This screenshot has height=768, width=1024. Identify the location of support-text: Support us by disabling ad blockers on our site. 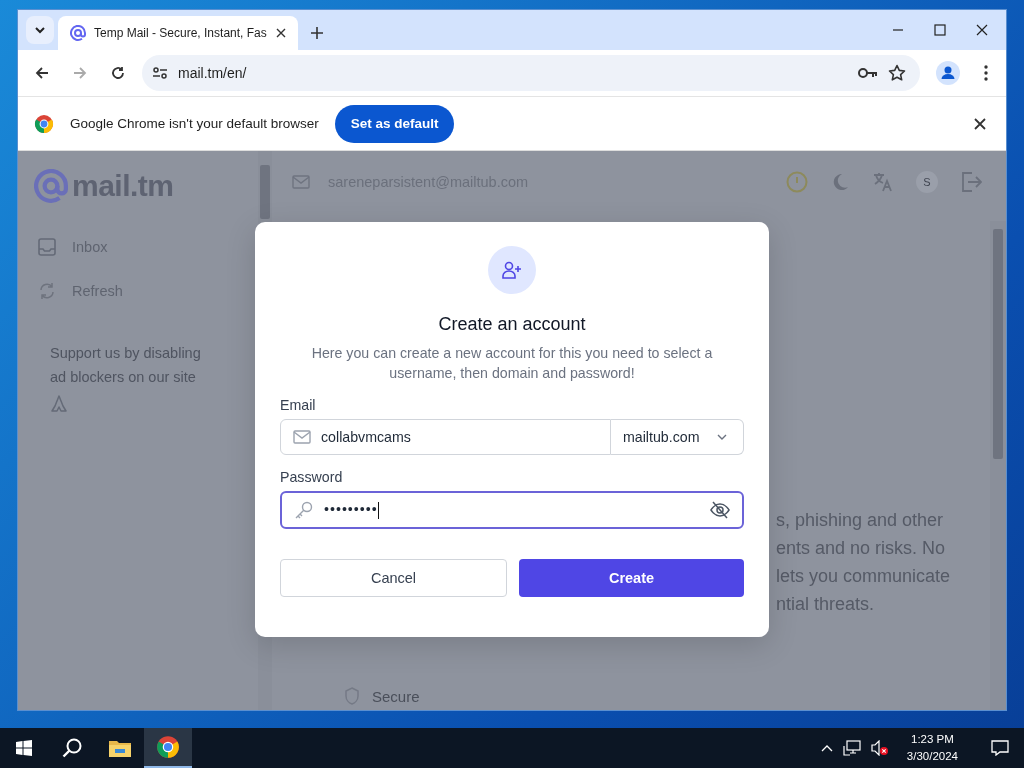
(126, 365).